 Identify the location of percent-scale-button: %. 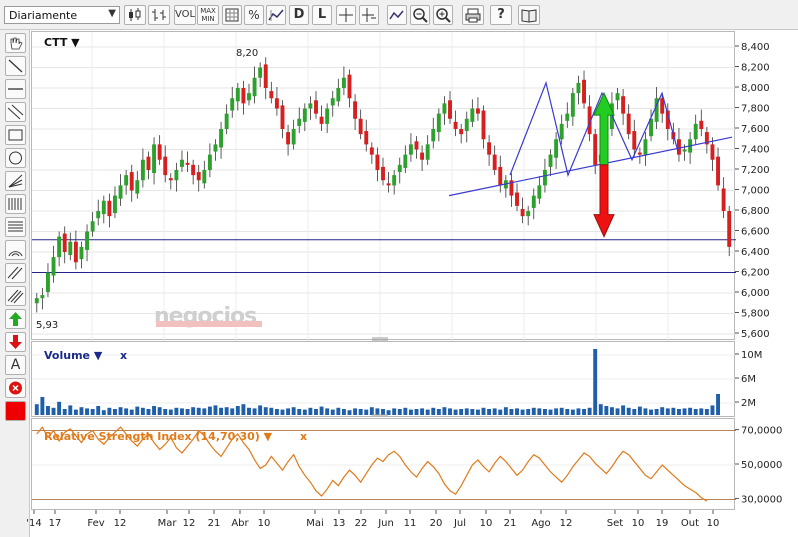
(254, 15).